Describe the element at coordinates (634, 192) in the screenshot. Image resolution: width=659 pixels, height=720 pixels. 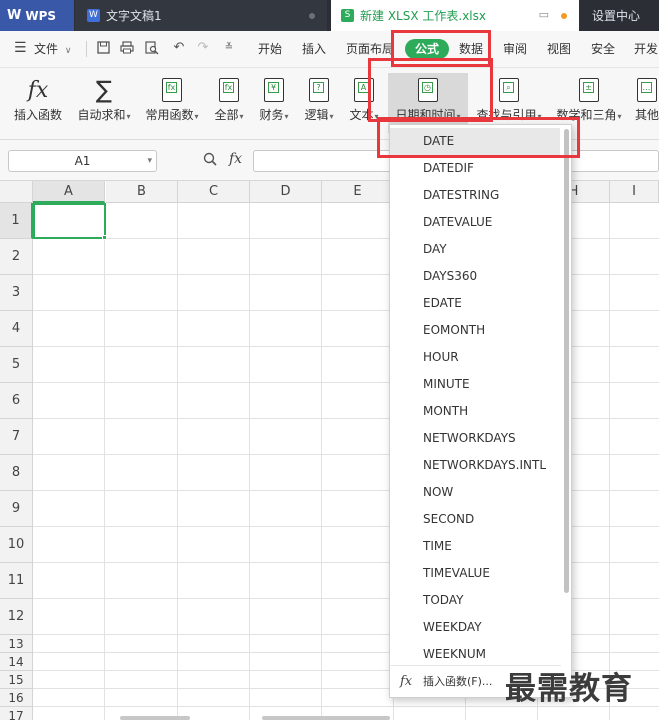
I see `column-header: I` at that location.